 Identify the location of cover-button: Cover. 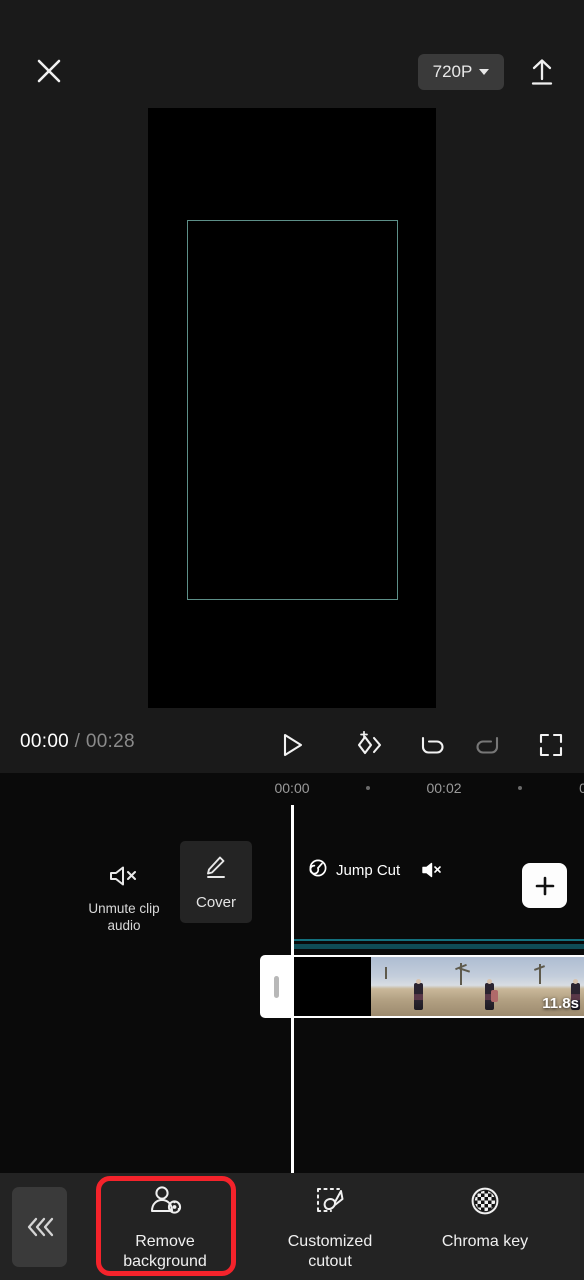
(216, 882).